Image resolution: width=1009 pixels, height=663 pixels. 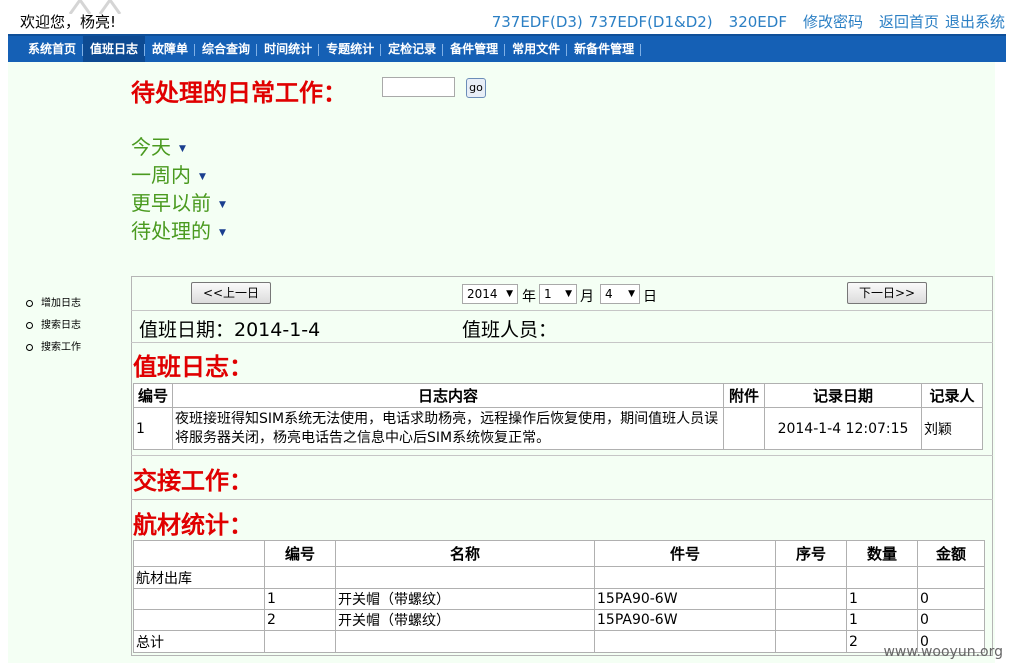 I want to click on cell-recorder: 刘颖, so click(x=952, y=428).